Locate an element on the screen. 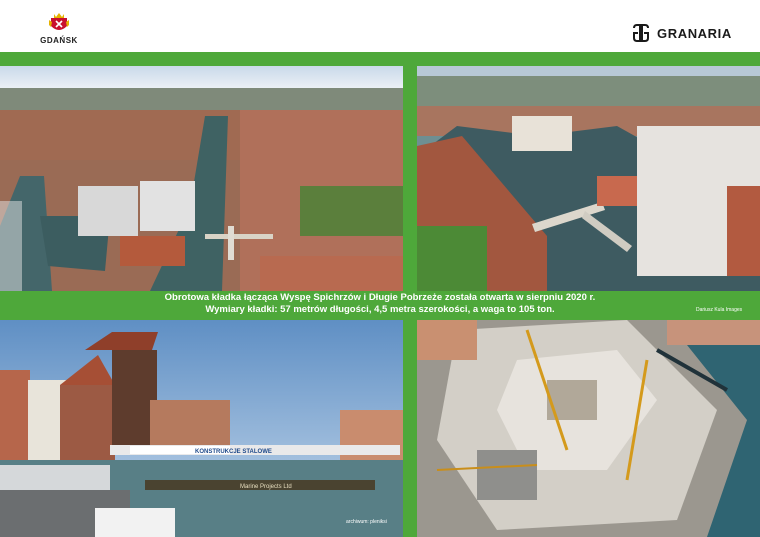 The height and width of the screenshot is (537, 760). granaria-mark-icon is located at coordinates (641, 33).